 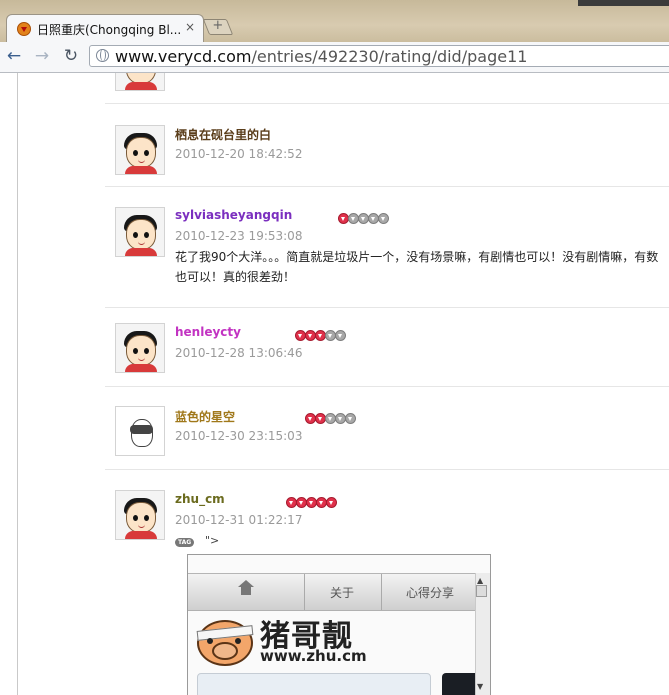 What do you see at coordinates (212, 540) in the screenshot?
I see `tag-text: ">` at bounding box center [212, 540].